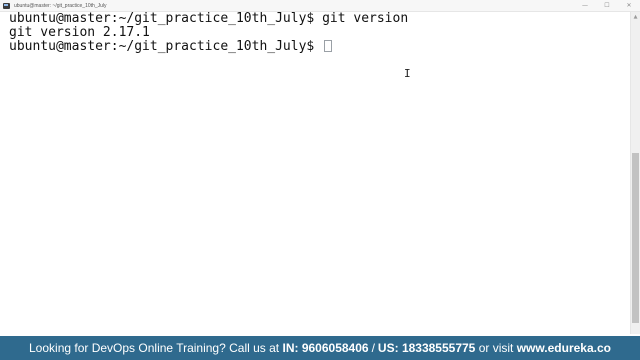 Image resolution: width=640 pixels, height=360 pixels. Describe the element at coordinates (60, 5) in the screenshot. I see `window-title: ubuntu@master: ~/git_practice_10th_July` at that location.